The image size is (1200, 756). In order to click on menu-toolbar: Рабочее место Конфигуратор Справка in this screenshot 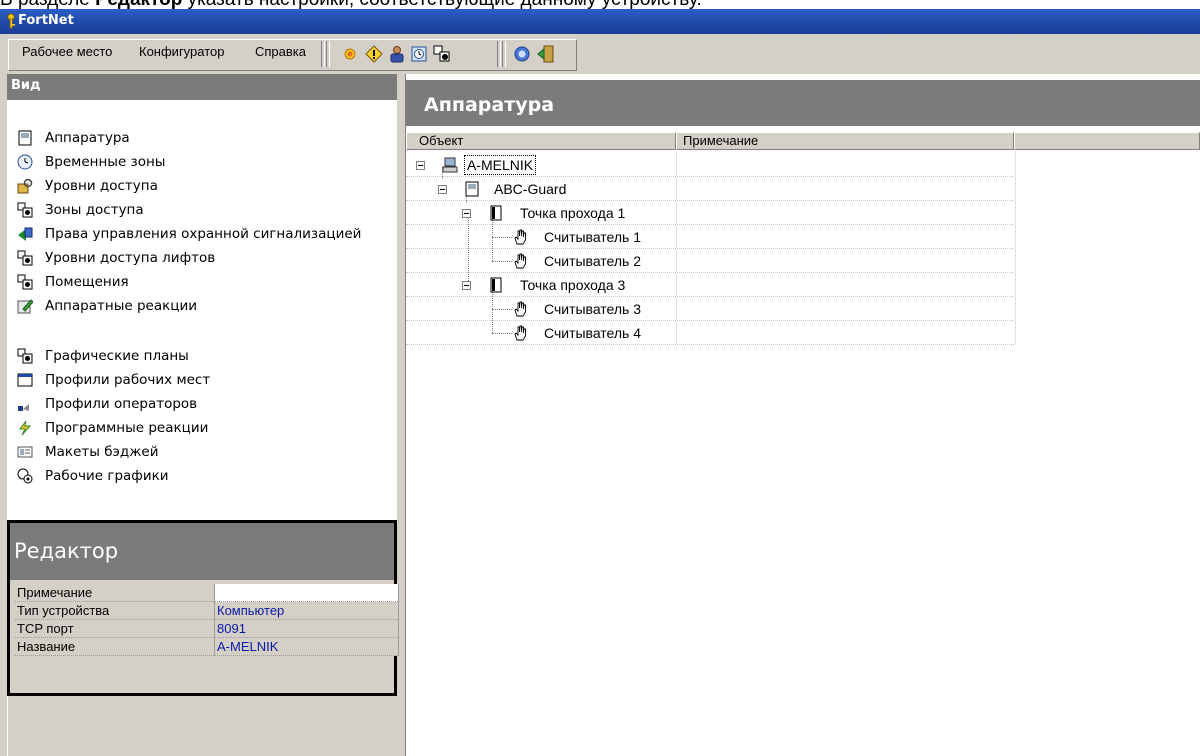, I will do `click(600, 54)`.